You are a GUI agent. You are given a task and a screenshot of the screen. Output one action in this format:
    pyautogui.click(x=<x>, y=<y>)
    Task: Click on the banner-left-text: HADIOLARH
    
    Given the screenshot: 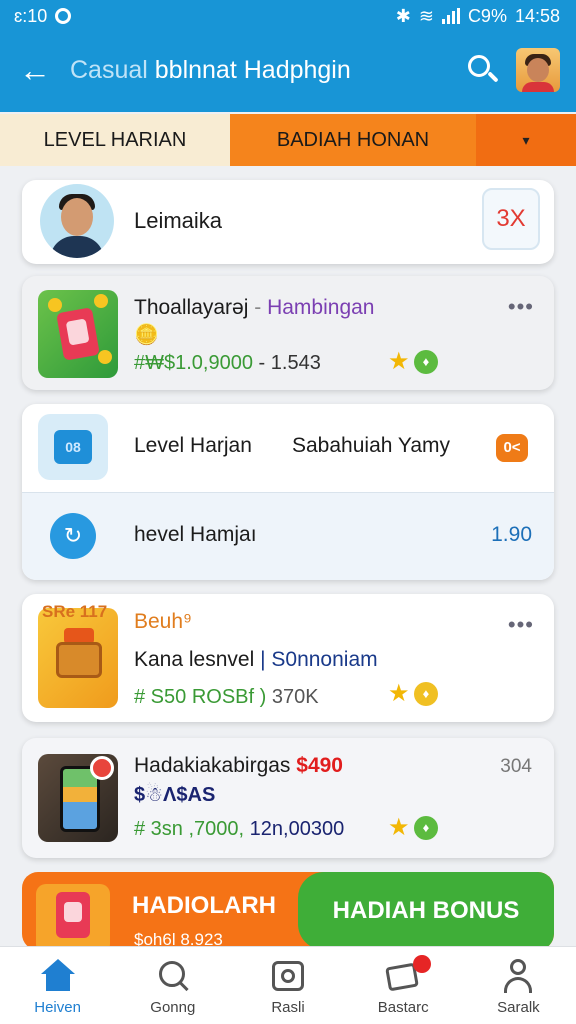 What is the action you would take?
    pyautogui.click(x=204, y=905)
    